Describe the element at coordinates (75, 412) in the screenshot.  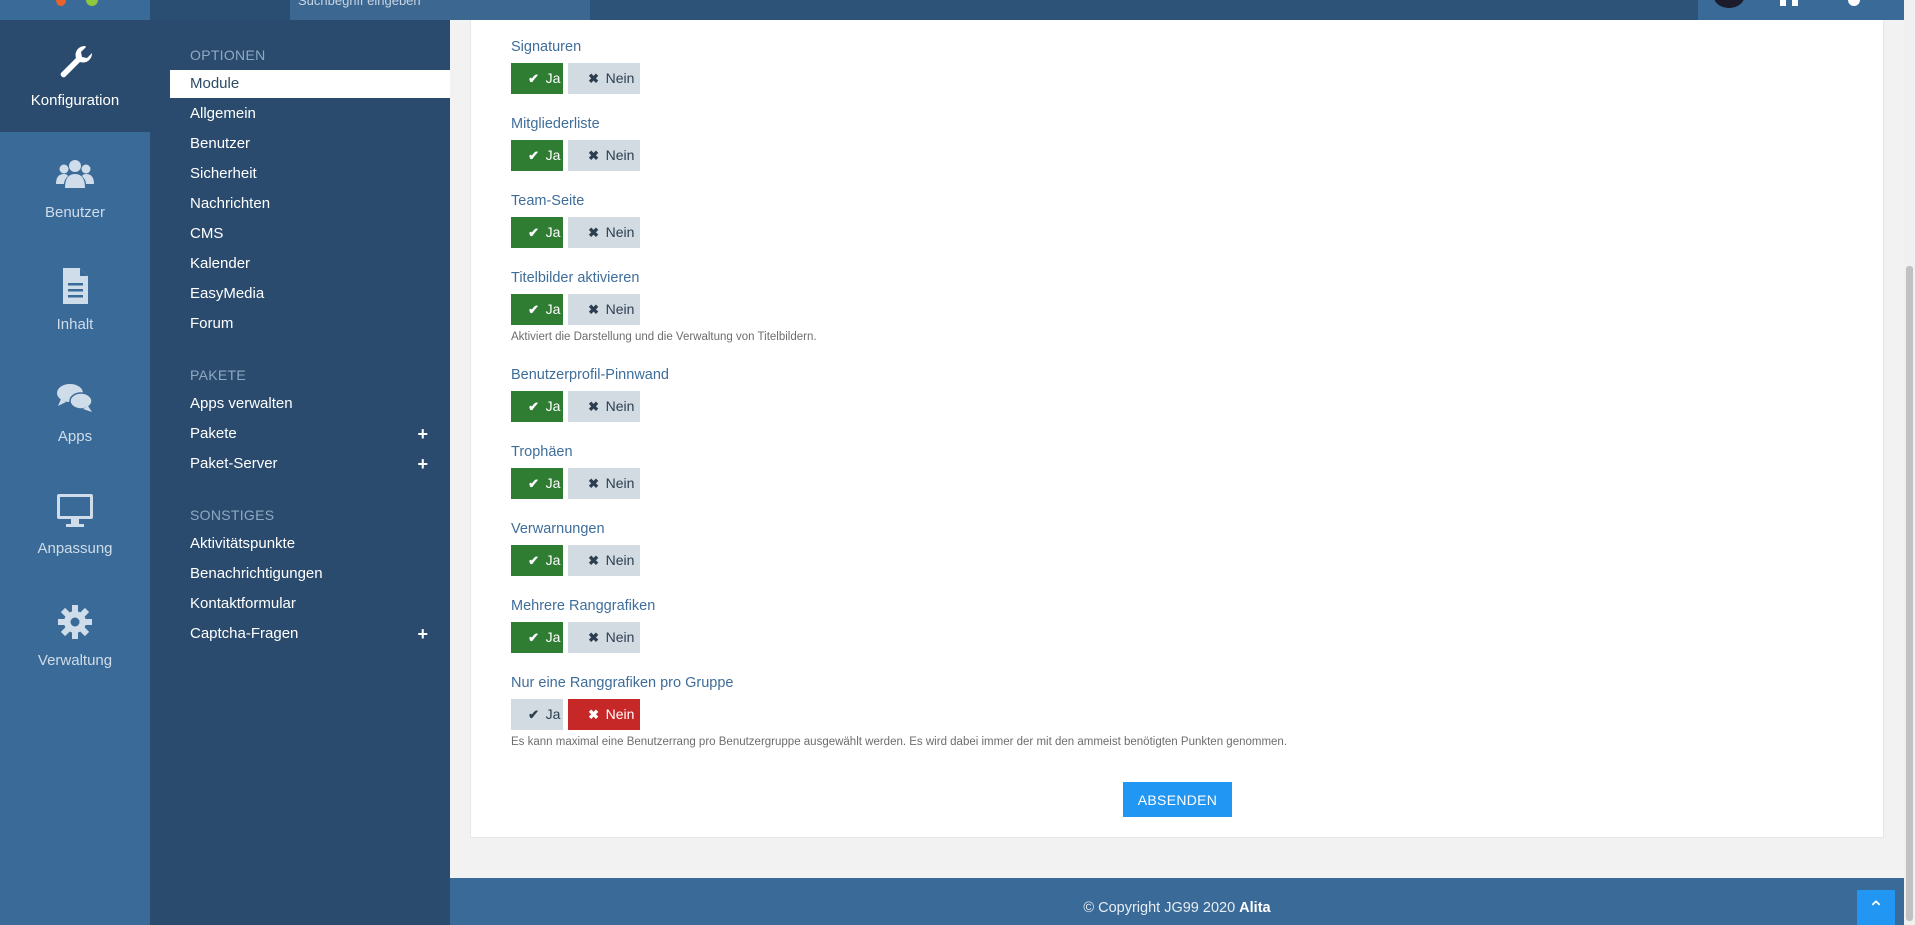
I see `nav-item-apps: Apps` at that location.